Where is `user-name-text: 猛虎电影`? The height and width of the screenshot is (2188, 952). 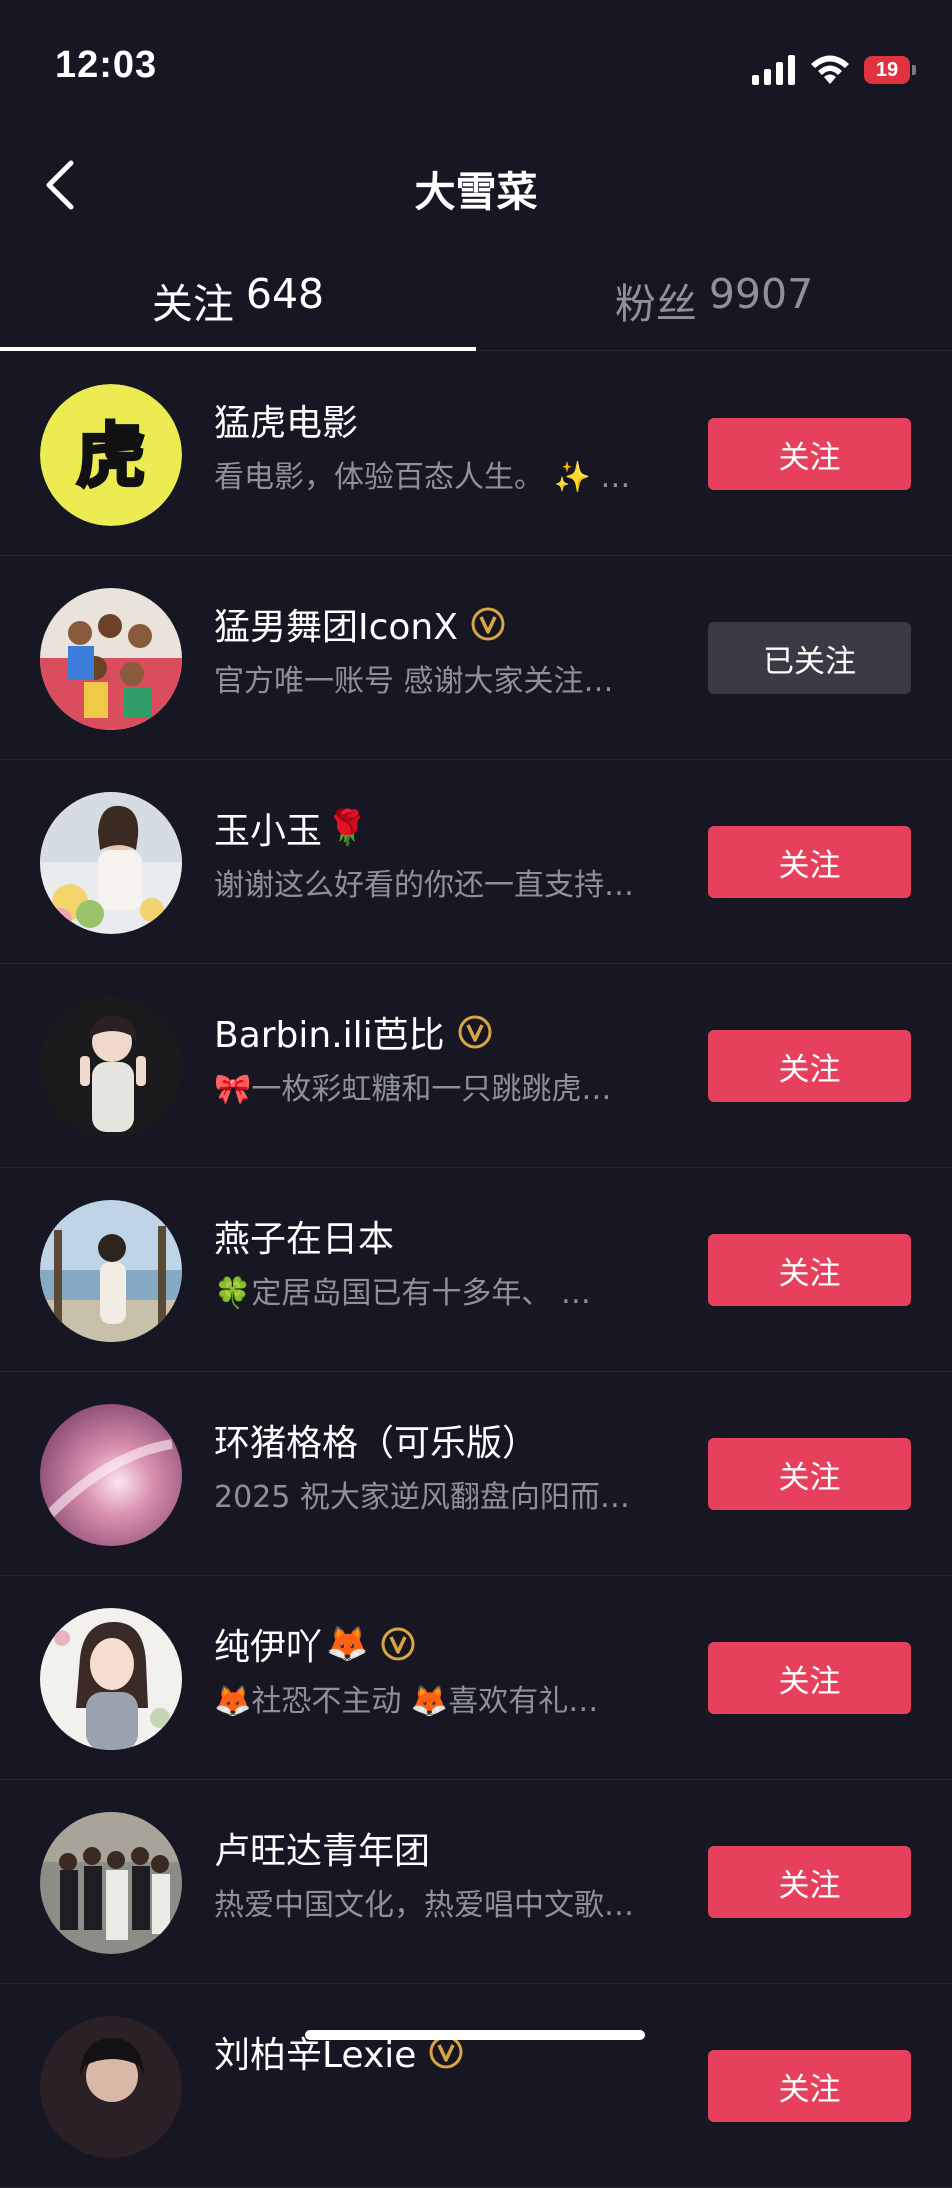 user-name-text: 猛虎电影 is located at coordinates (286, 423).